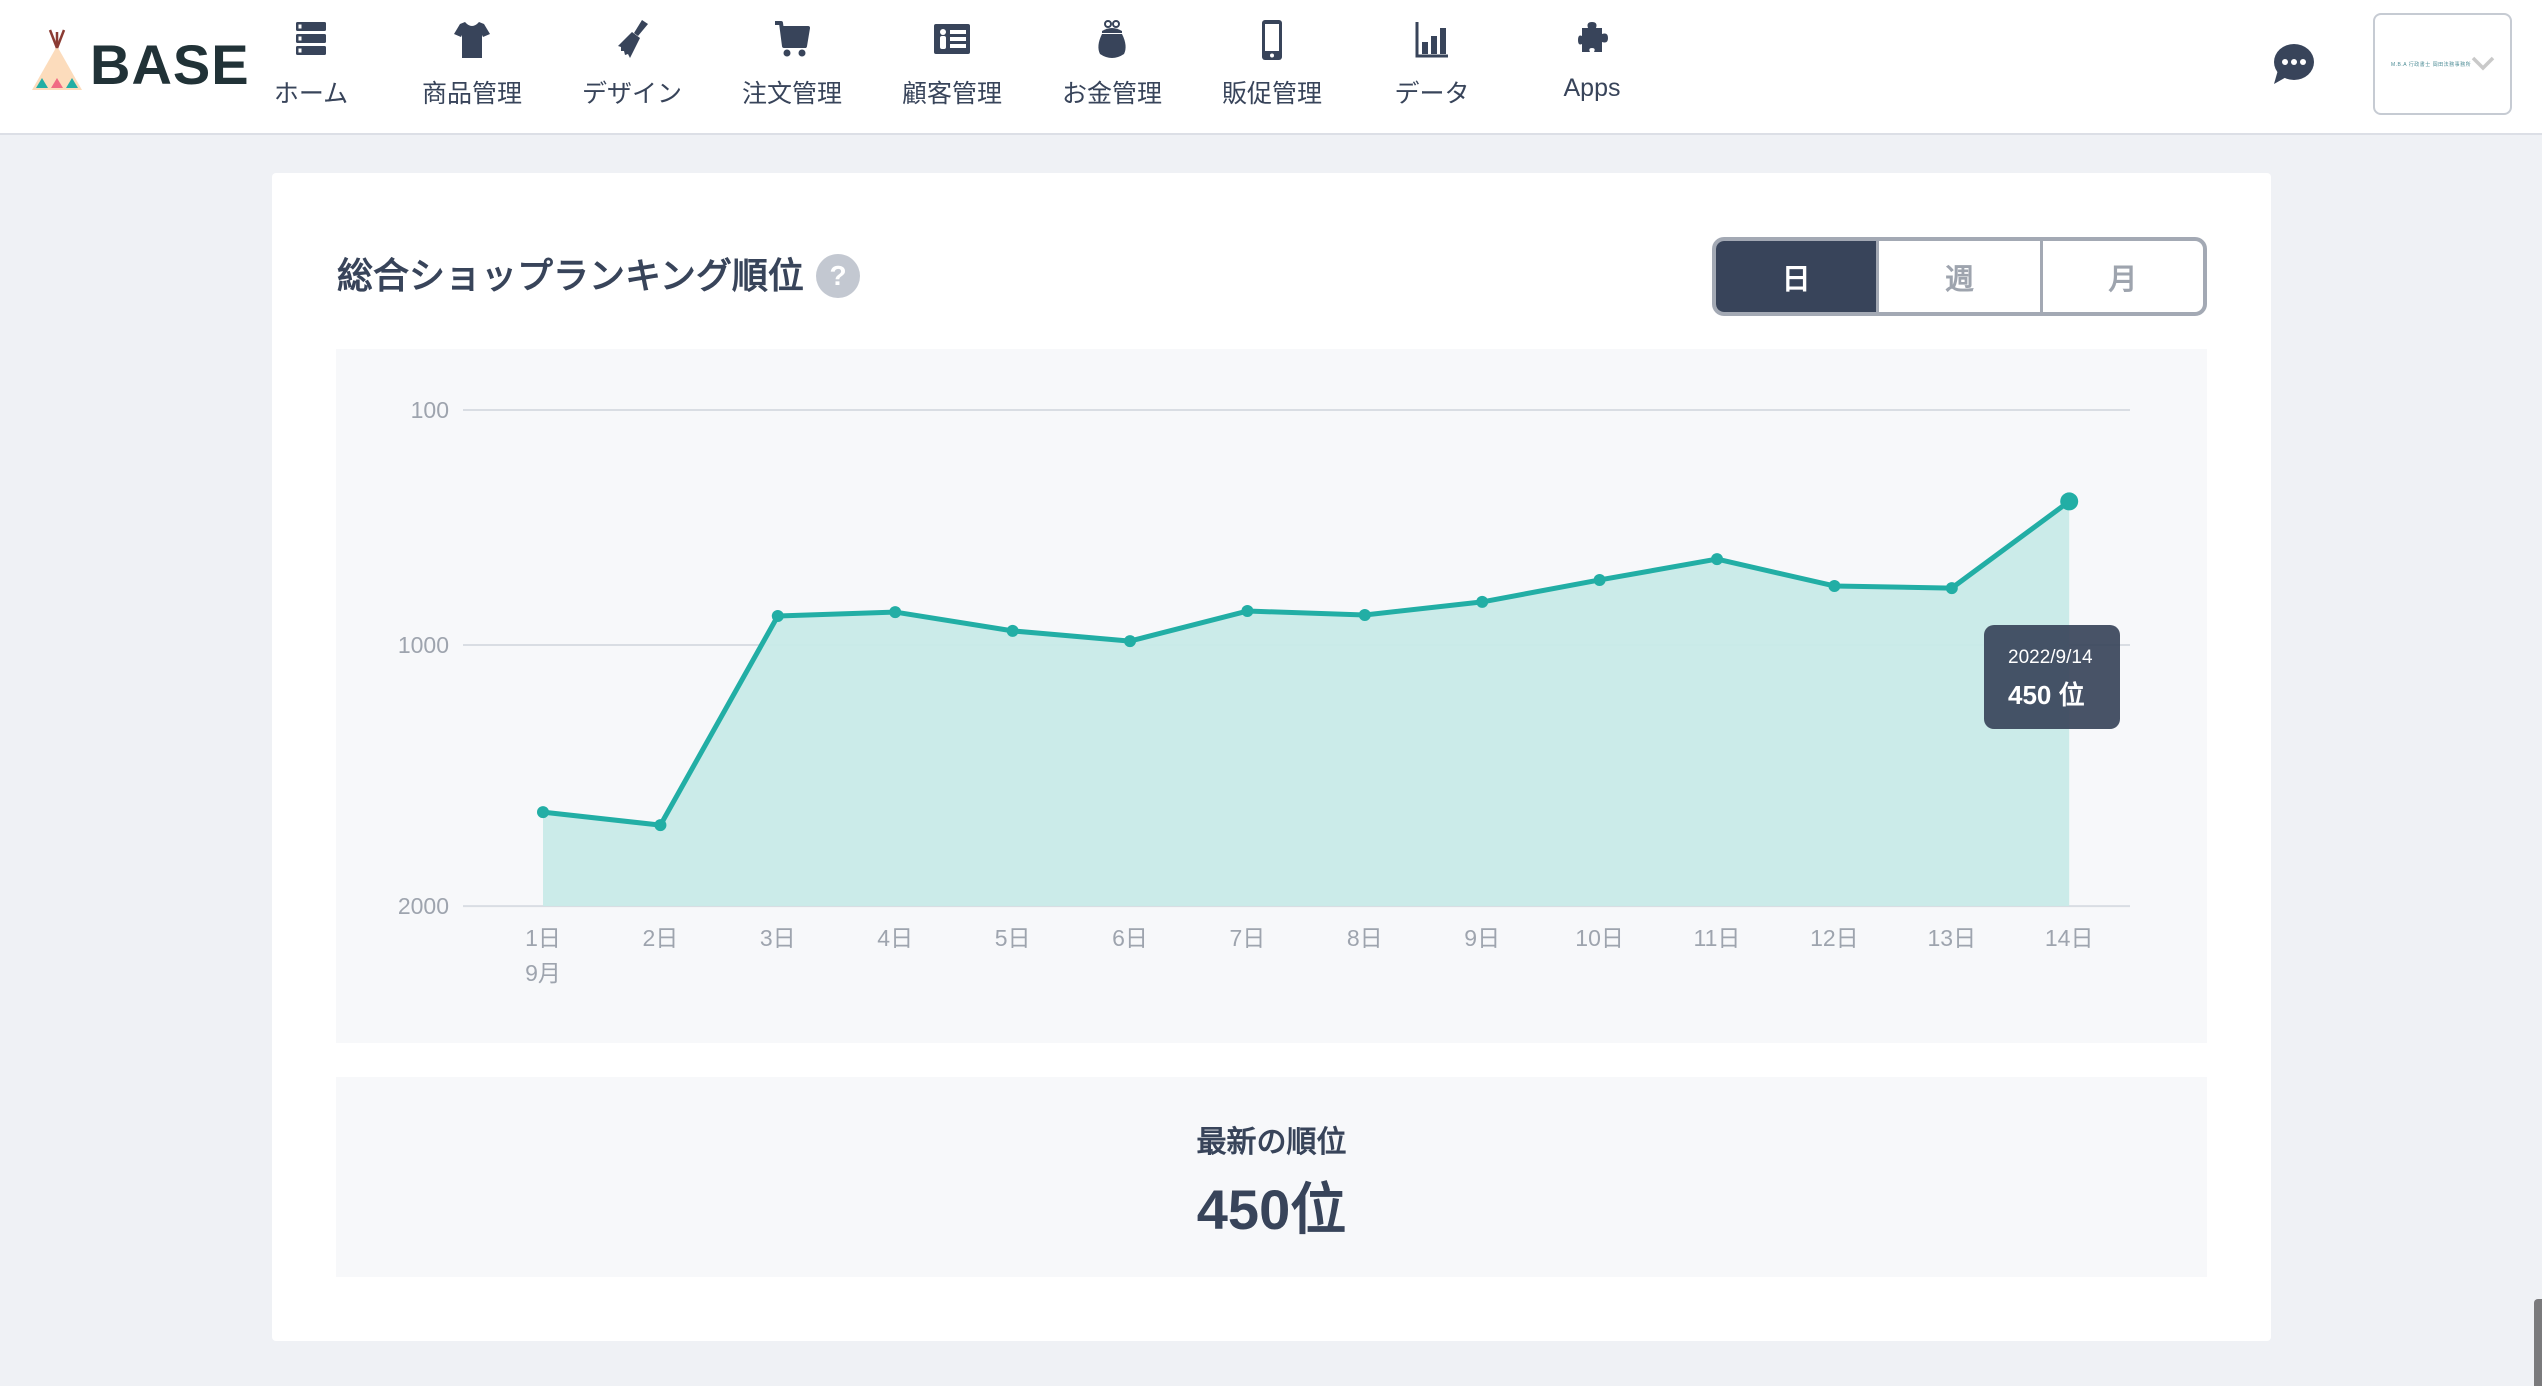 The width and height of the screenshot is (2542, 1386). Describe the element at coordinates (1592, 68) in the screenshot. I see `nav-apps: Apps` at that location.